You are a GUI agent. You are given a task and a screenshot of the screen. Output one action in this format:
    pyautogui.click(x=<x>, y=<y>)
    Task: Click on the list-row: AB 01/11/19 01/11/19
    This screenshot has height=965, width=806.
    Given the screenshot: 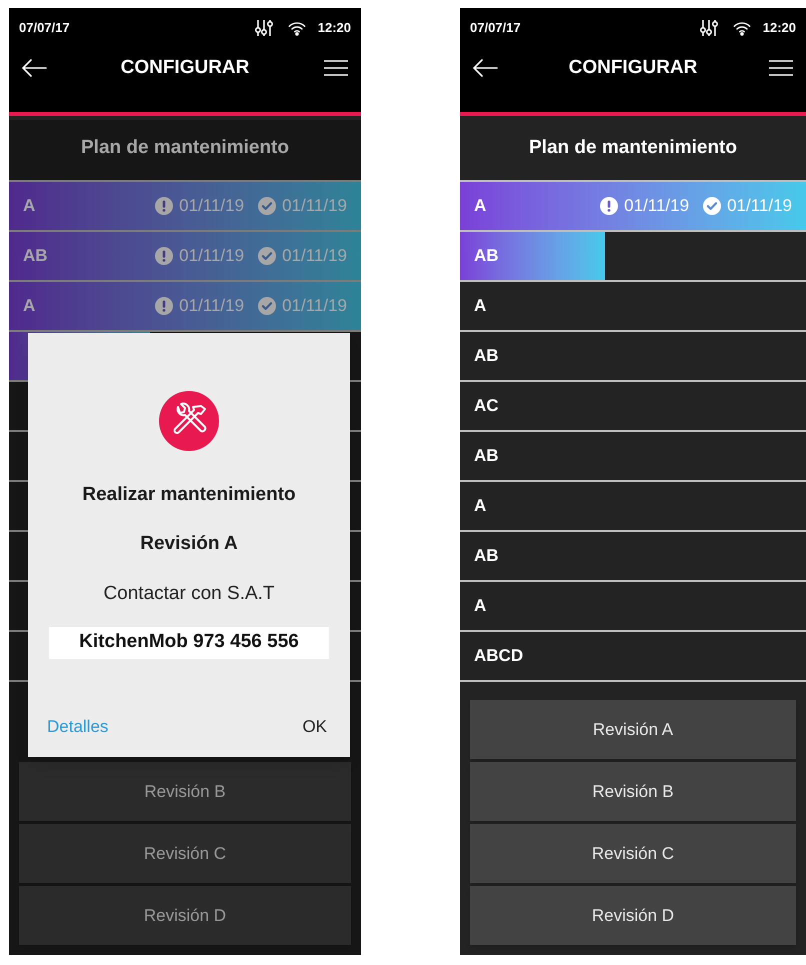 What is the action you would take?
    pyautogui.click(x=185, y=255)
    